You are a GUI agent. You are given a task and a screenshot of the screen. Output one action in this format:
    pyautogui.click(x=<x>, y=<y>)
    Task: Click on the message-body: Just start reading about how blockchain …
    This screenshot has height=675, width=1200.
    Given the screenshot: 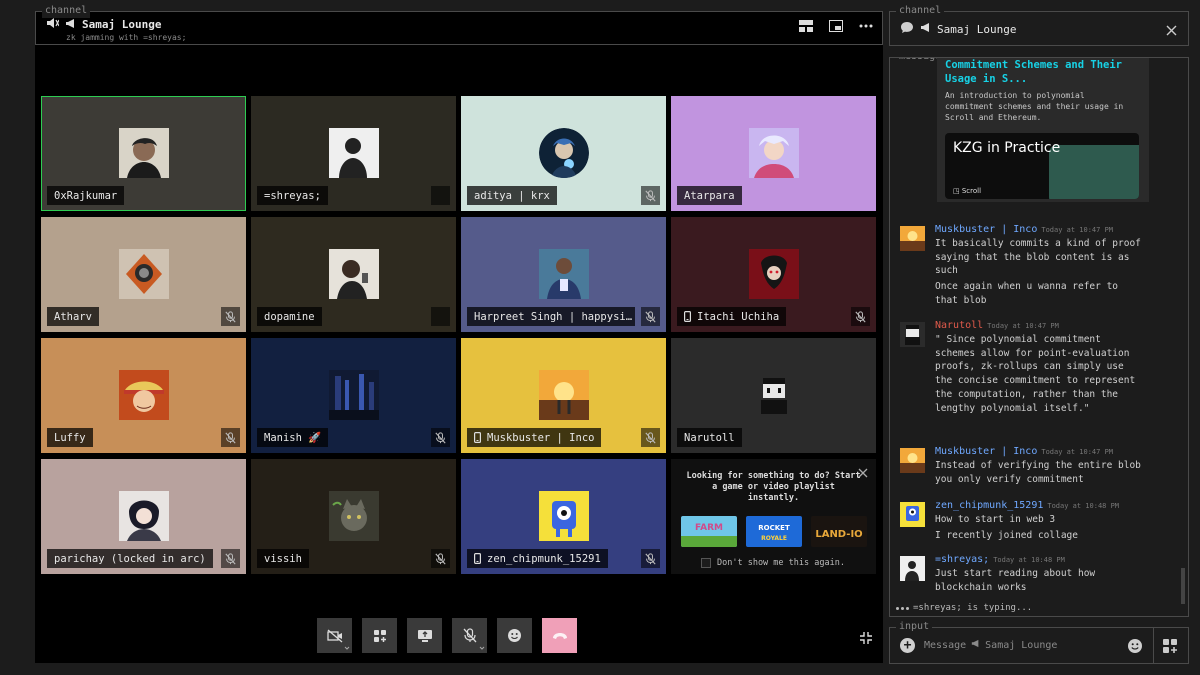 What is the action you would take?
    pyautogui.click(x=1040, y=581)
    